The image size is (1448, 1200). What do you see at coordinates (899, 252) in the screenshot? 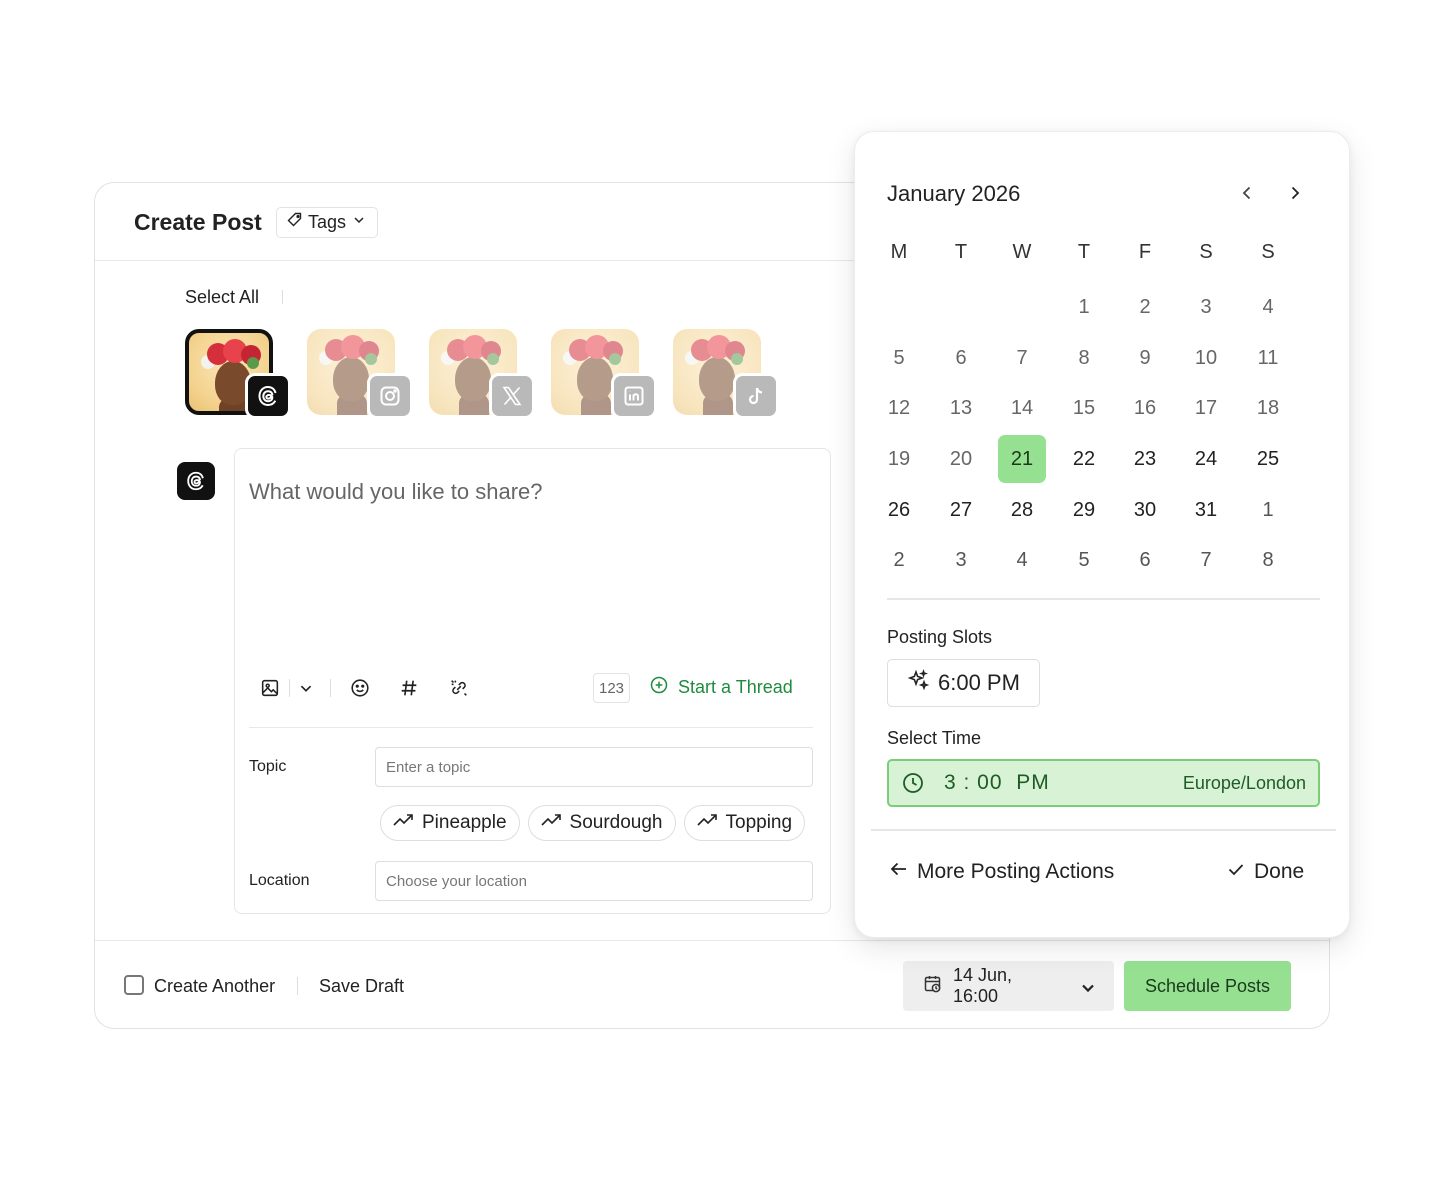
I see `calendar-weekday: M` at bounding box center [899, 252].